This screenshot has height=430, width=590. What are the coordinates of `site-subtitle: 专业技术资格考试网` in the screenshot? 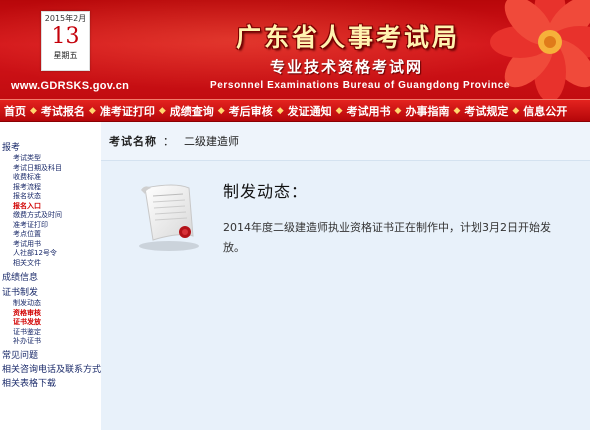 It's located at (347, 67).